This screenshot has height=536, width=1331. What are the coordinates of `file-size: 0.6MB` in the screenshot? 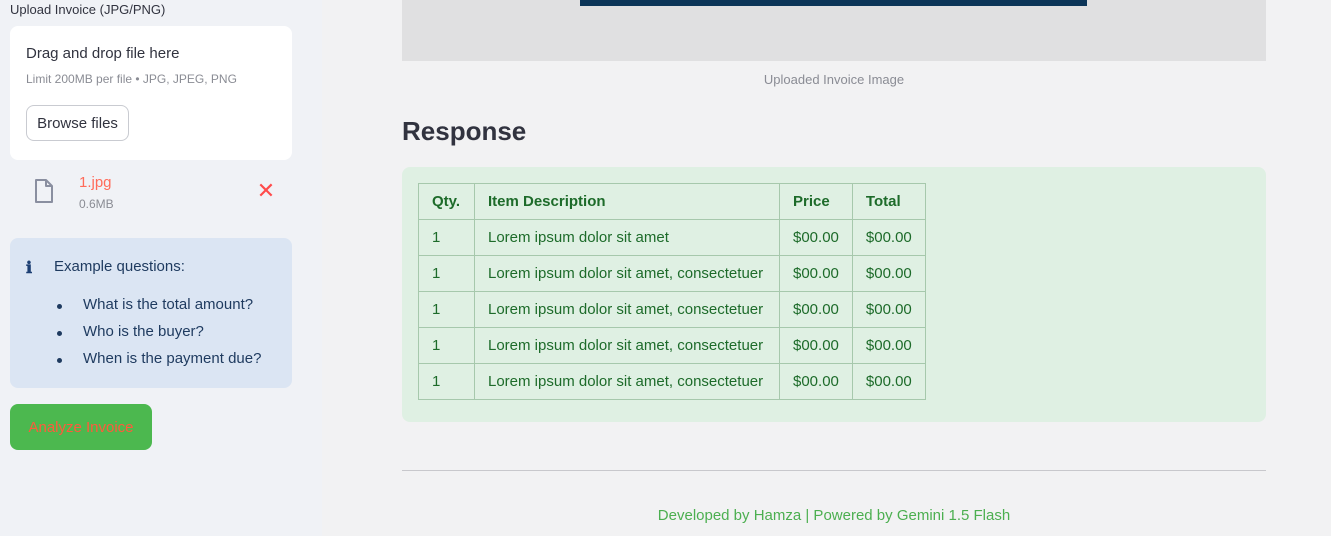 It's located at (96, 204).